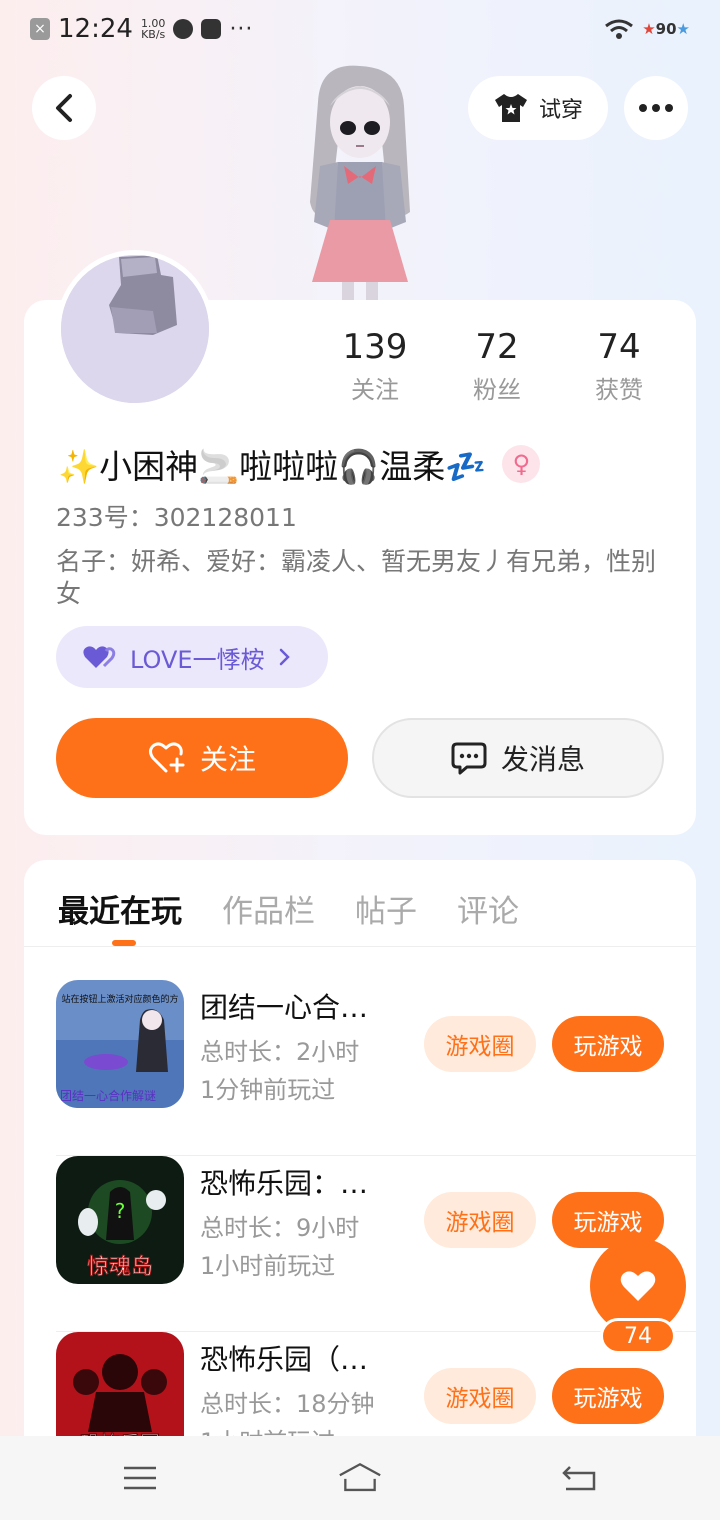 The image size is (720, 1520). What do you see at coordinates (268, 1090) in the screenshot?
I see `game-last-played: 1分钟前玩过` at bounding box center [268, 1090].